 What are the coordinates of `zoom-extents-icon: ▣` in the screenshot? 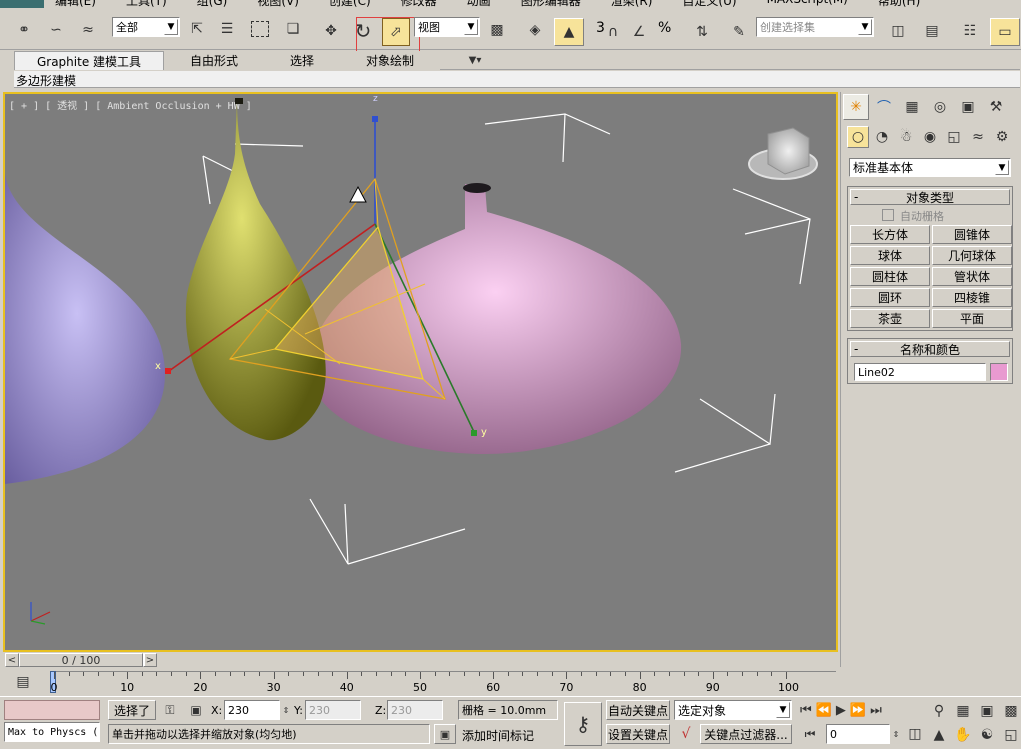 It's located at (987, 711).